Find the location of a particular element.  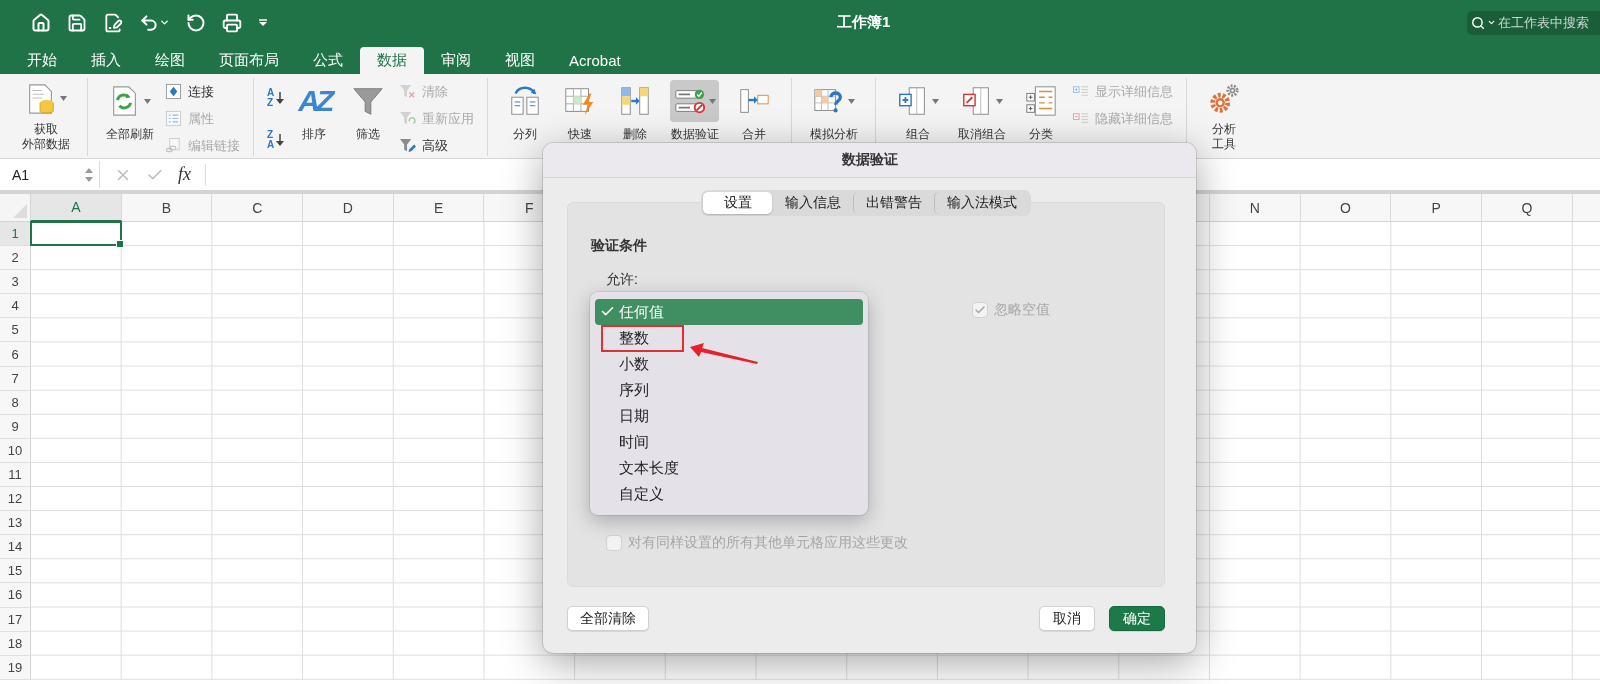

row-header: 9 is located at coordinates (15, 426).